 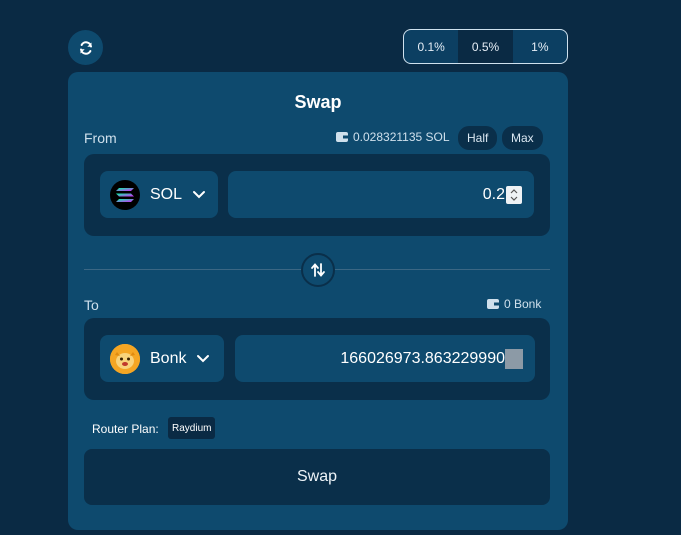 I want to click on swap-direction-button, so click(x=318, y=270).